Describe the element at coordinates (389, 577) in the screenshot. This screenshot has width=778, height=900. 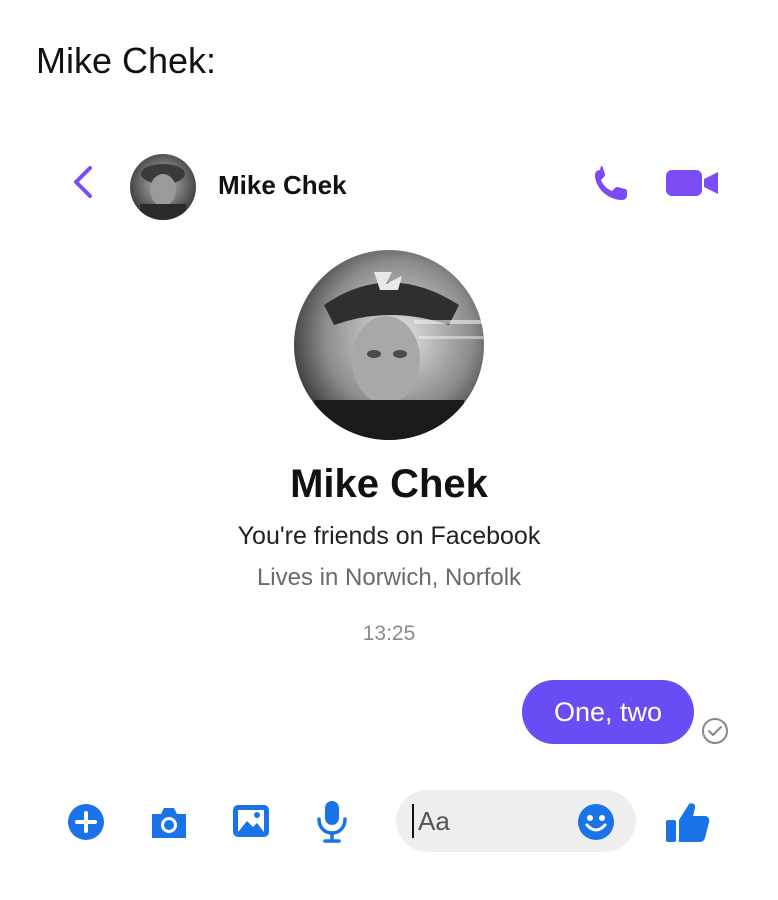
I see `location-text: Lives in Norwich, Norfolk` at that location.